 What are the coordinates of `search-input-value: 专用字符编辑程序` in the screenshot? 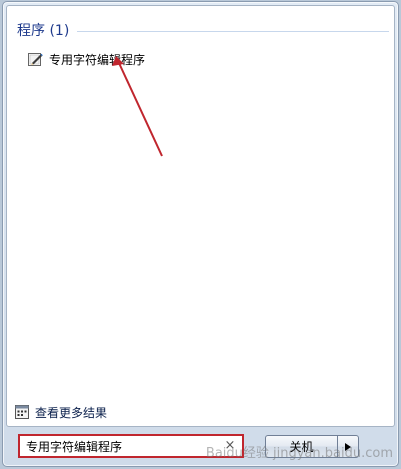 It's located at (74, 446).